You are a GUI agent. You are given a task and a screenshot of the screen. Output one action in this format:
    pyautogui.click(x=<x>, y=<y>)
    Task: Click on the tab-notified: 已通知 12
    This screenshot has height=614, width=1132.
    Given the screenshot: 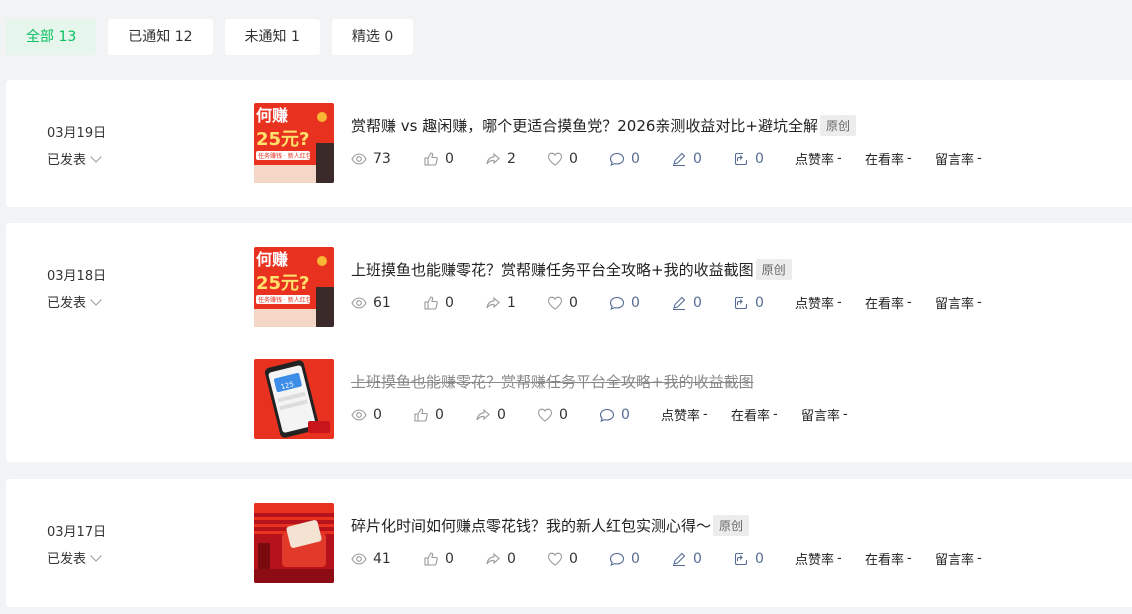 What is the action you would take?
    pyautogui.click(x=160, y=37)
    